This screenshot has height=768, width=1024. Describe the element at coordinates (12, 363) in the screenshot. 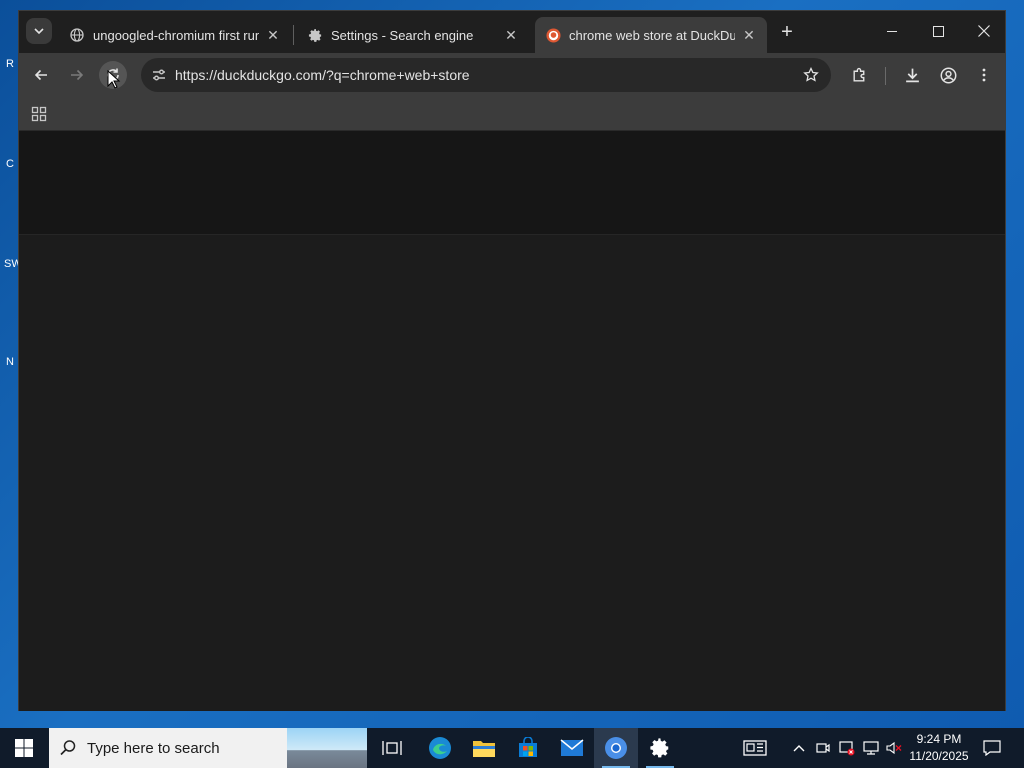

I see `desktop-icon-label-fragment: N` at that location.